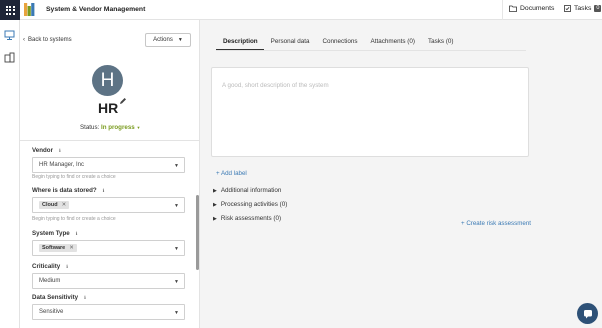  Describe the element at coordinates (251, 190) in the screenshot. I see `section-label: Additional information` at that location.